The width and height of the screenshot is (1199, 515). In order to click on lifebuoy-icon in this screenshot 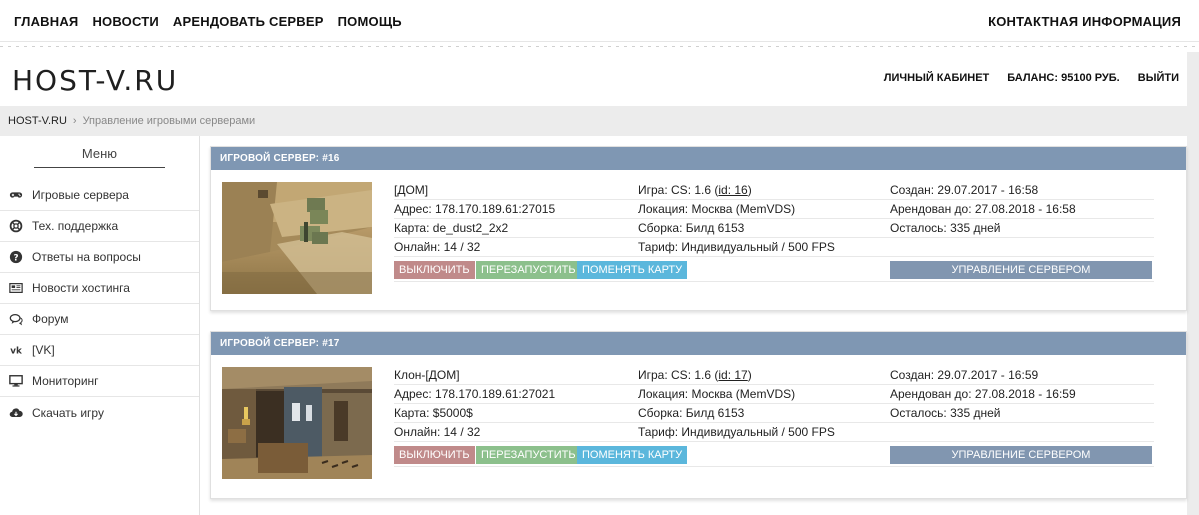, I will do `click(16, 226)`.